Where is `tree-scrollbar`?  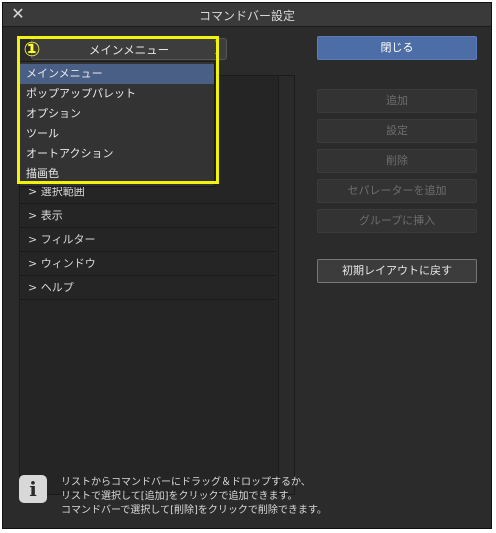
tree-scrollbar is located at coordinates (286, 285).